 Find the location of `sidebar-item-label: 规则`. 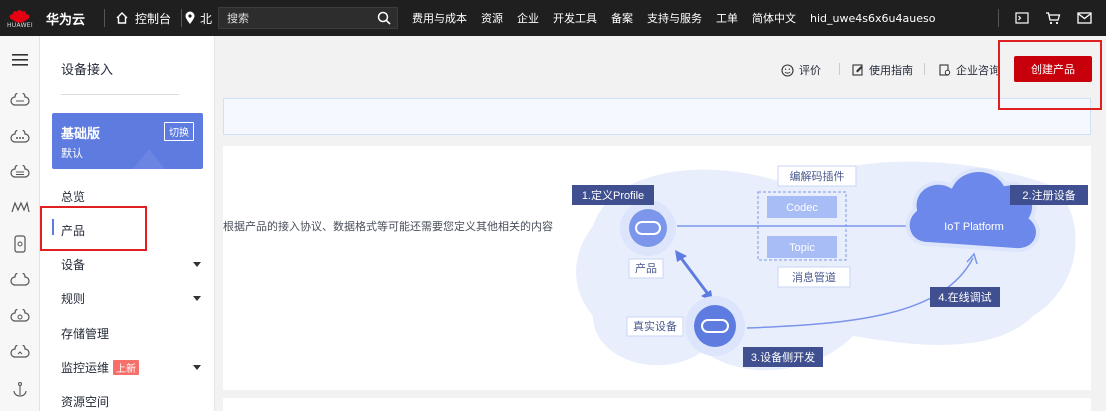

sidebar-item-label: 规则 is located at coordinates (73, 299).